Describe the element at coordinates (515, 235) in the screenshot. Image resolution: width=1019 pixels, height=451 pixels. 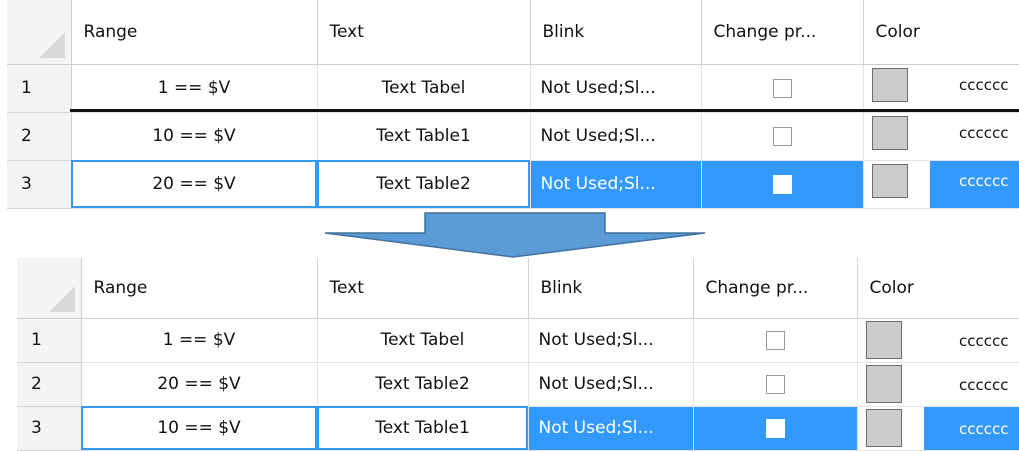
I see `down-arrow-shape` at that location.